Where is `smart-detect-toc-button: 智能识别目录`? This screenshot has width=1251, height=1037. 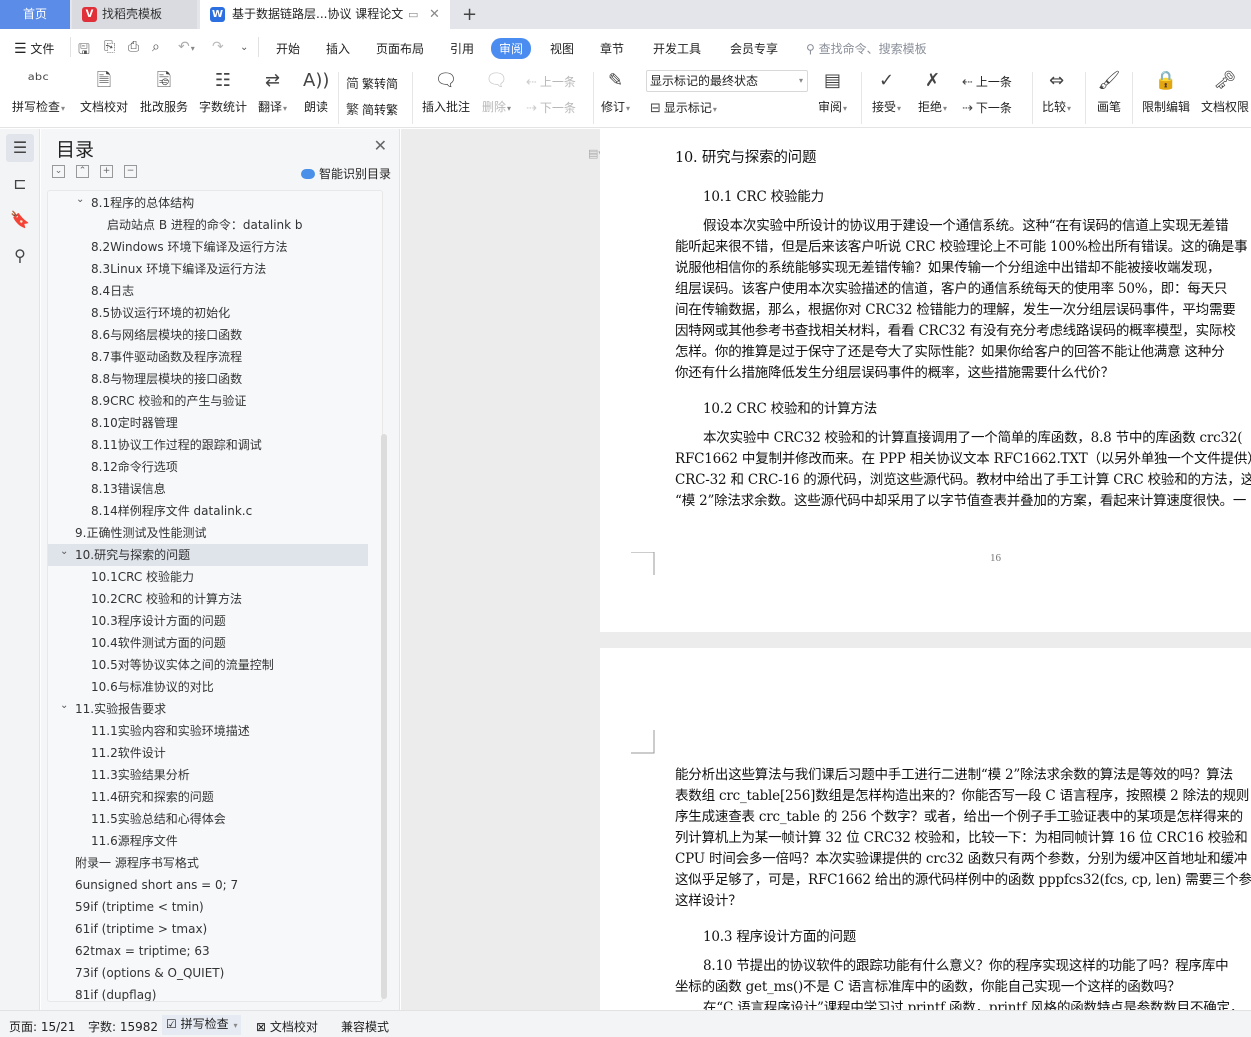
smart-detect-toc-button: 智能识别目录 is located at coordinates (345, 173).